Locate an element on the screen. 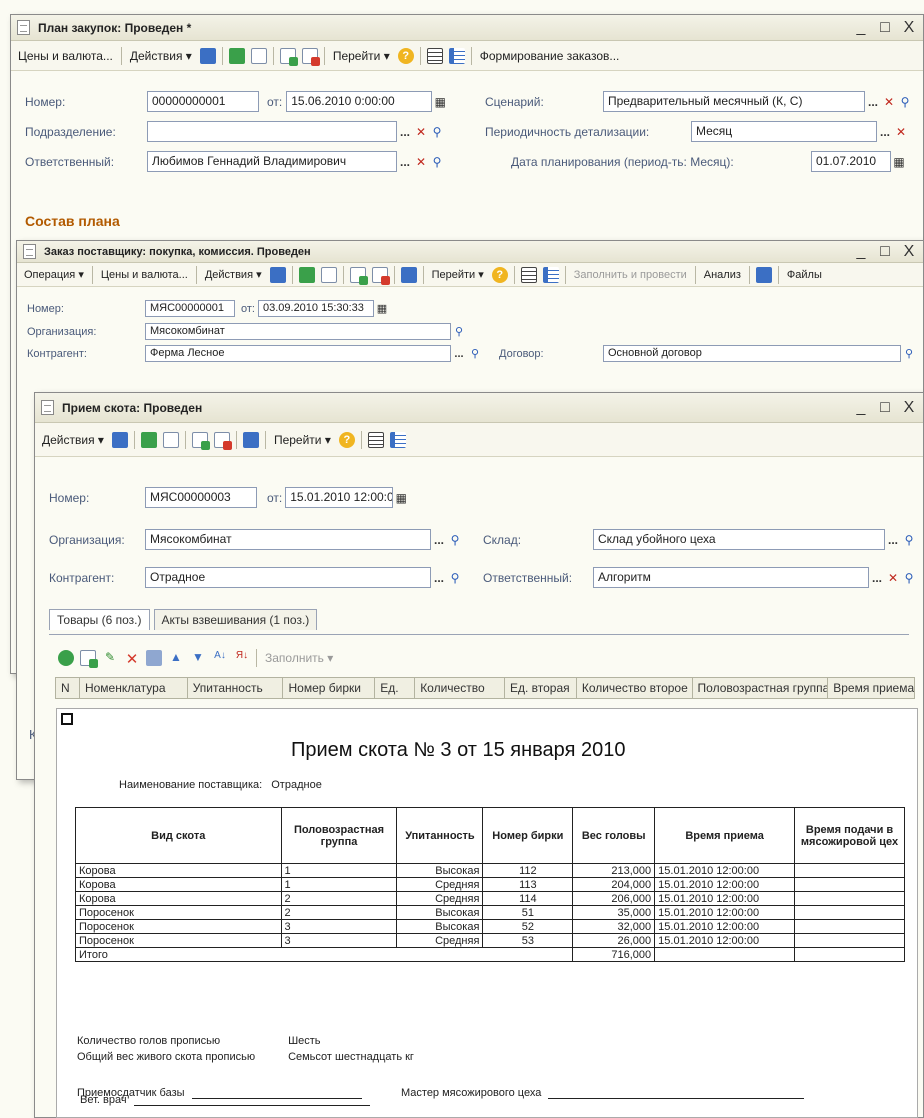  periodicity-field: Месяц is located at coordinates (784, 131).